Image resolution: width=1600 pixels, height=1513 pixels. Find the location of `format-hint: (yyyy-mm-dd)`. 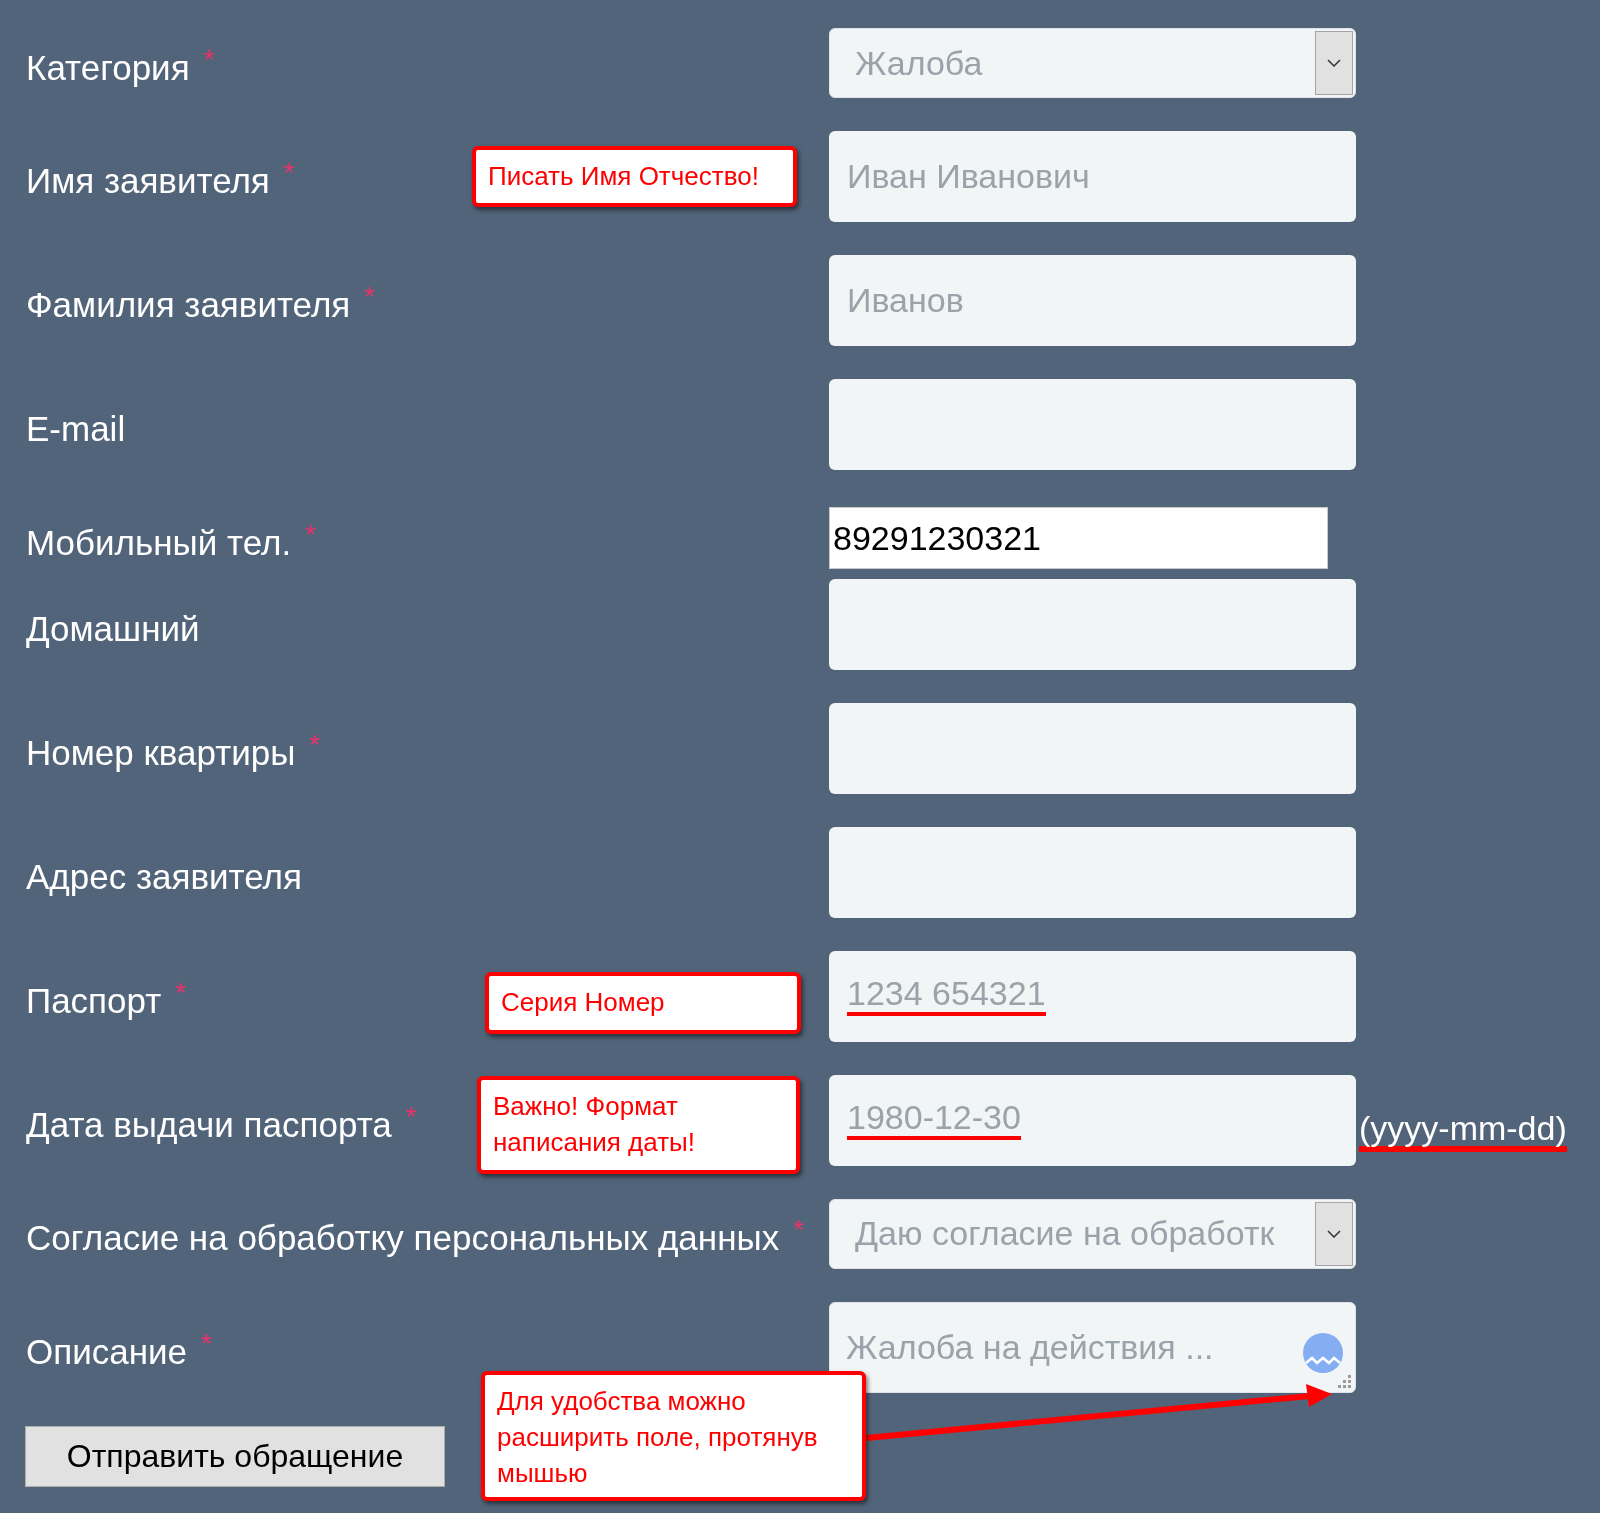

format-hint: (yyyy-mm-dd) is located at coordinates (1463, 1131).